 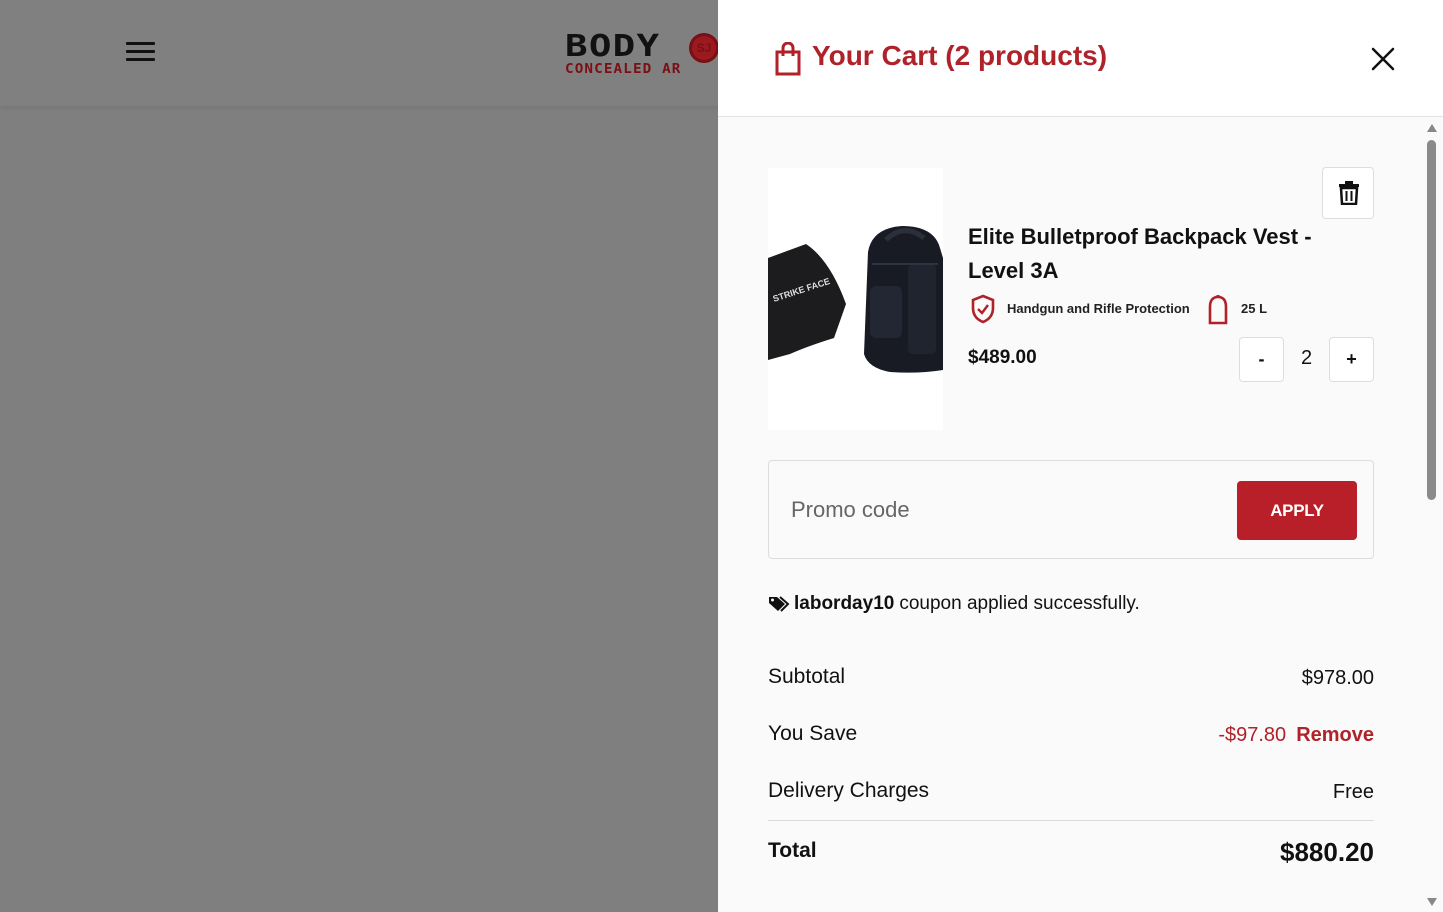 What do you see at coordinates (704, 48) in the screenshot?
I see `logo-mark: SJ` at bounding box center [704, 48].